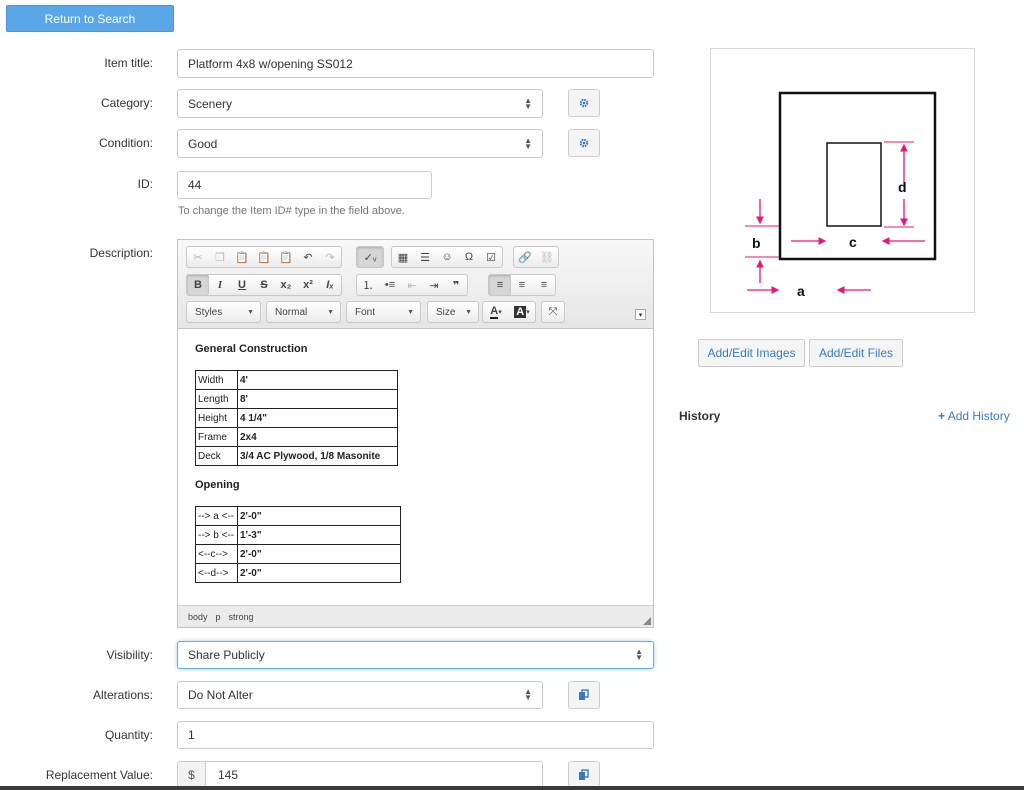 The height and width of the screenshot is (790, 1024). I want to click on currency-prefix: $, so click(192, 775).